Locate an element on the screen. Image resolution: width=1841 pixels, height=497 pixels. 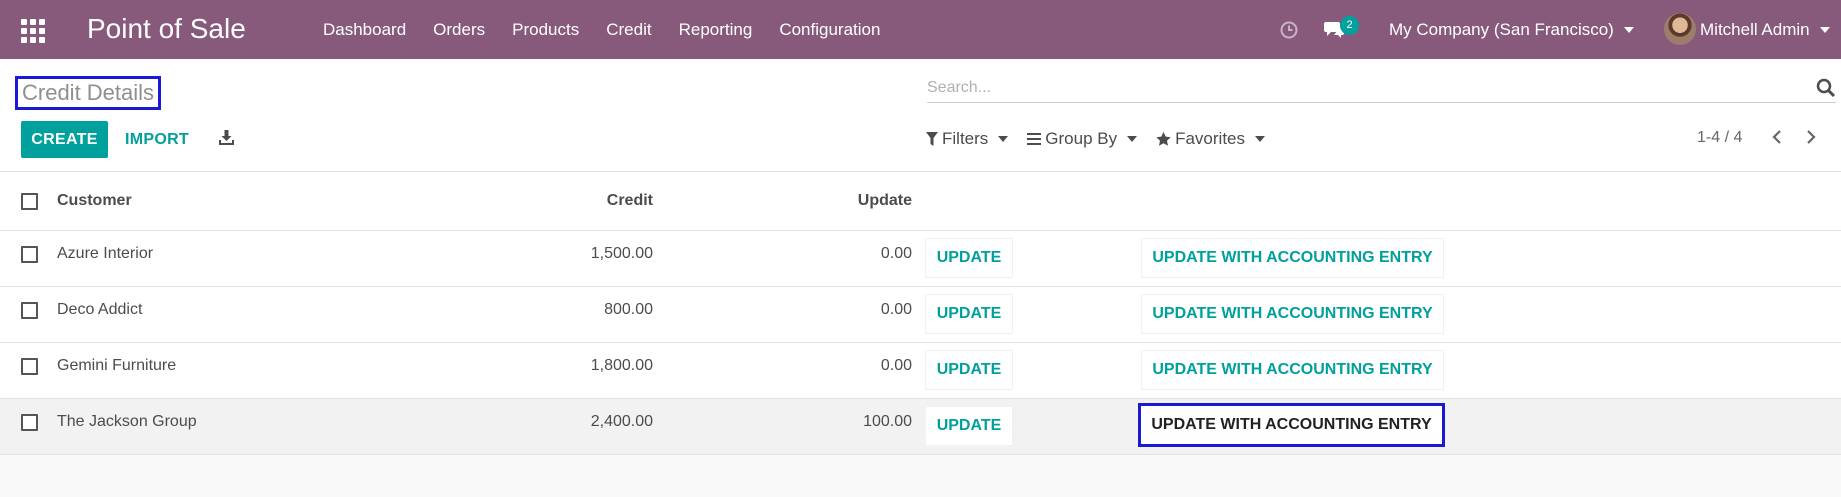
pager-previous-icon is located at coordinates (1777, 139).